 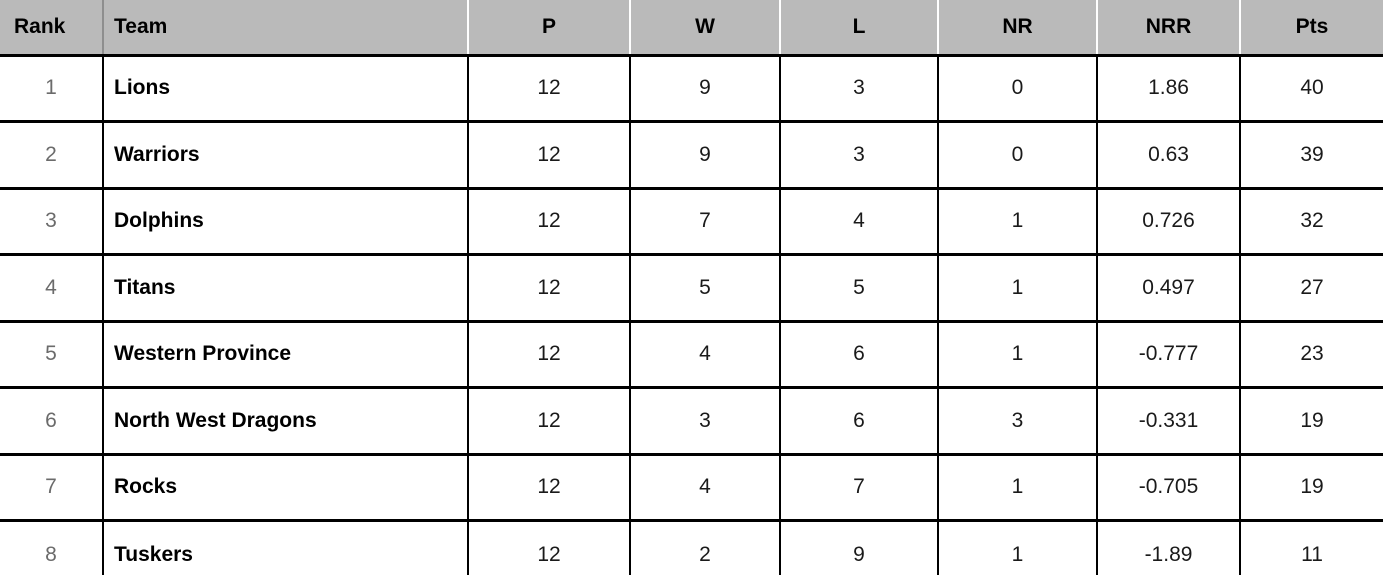 I want to click on column-header-won: W, so click(x=705, y=28).